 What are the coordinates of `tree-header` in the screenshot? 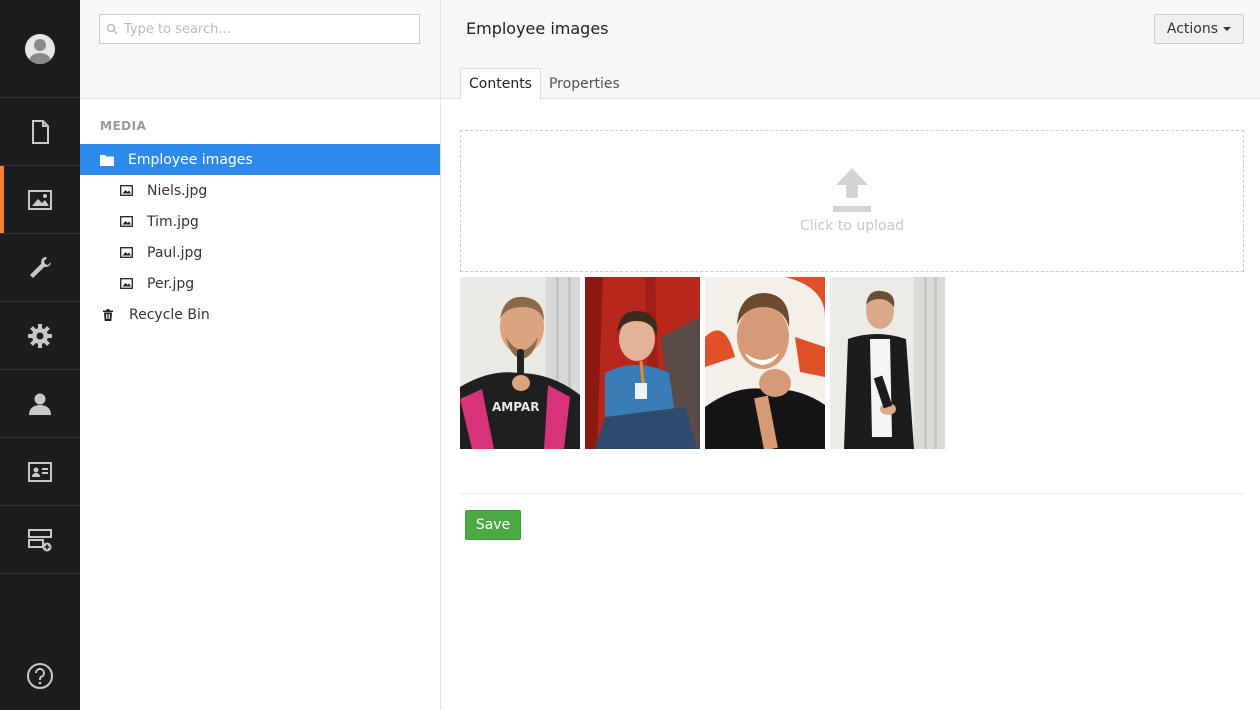 It's located at (260, 49).